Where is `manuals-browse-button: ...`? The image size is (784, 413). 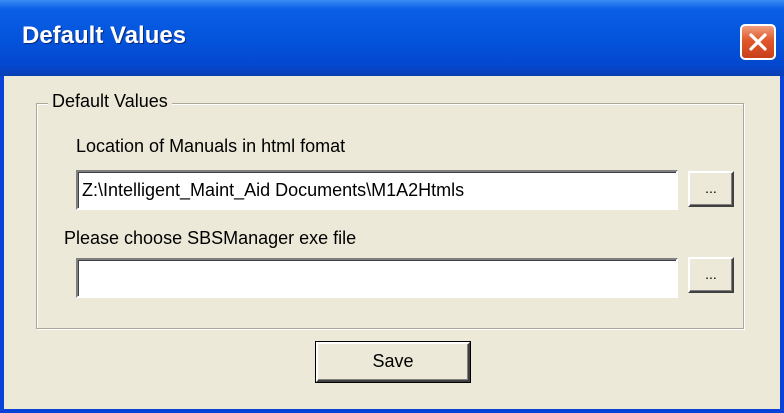 manuals-browse-button: ... is located at coordinates (711, 189).